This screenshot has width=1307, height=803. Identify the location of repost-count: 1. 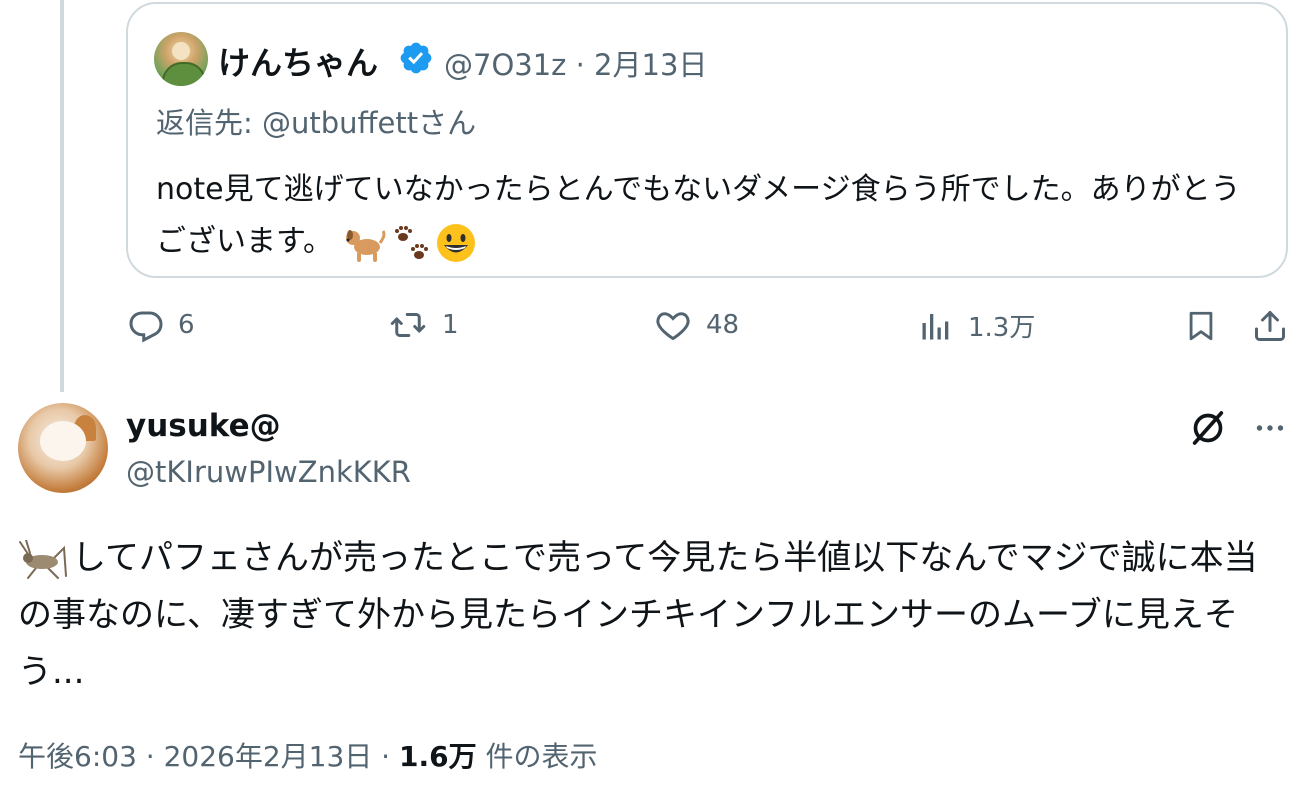
(450, 325).